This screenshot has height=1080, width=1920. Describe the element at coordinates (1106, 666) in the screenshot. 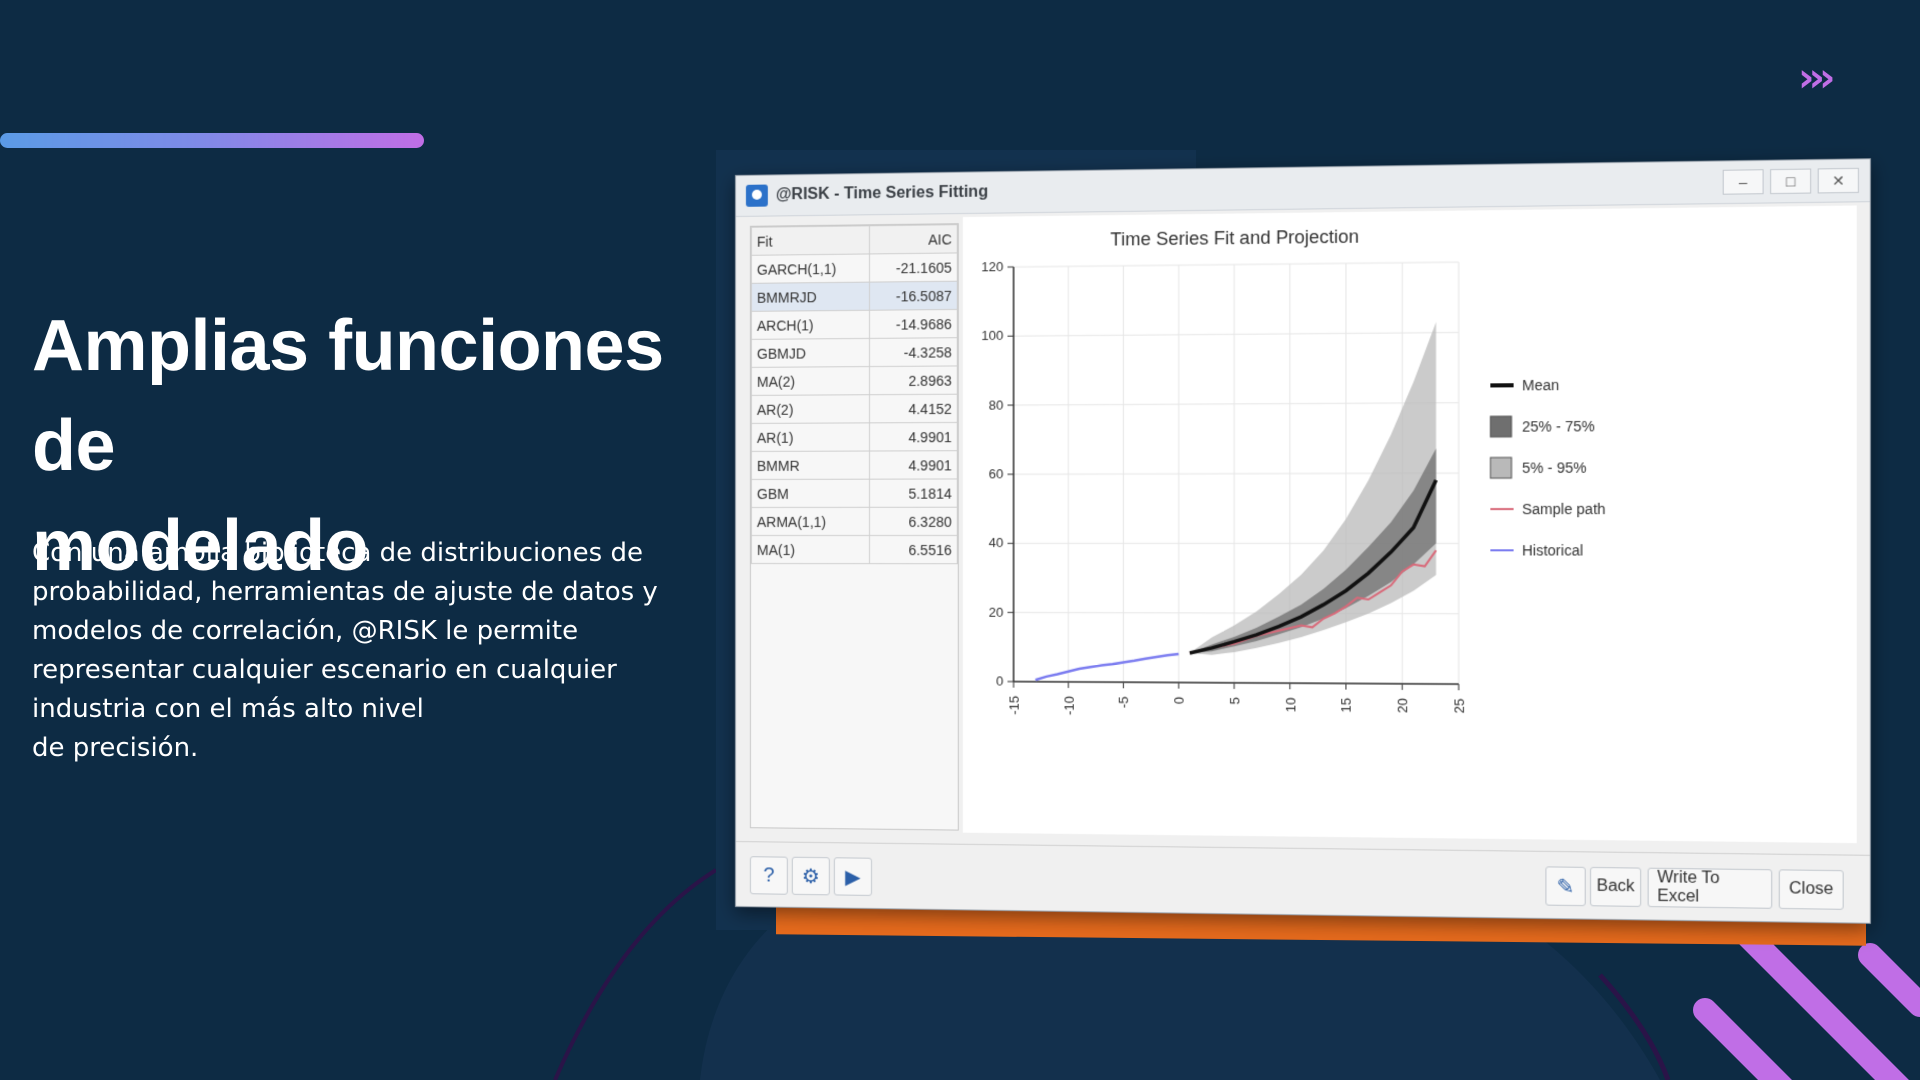

I see `series-line-historical` at that location.